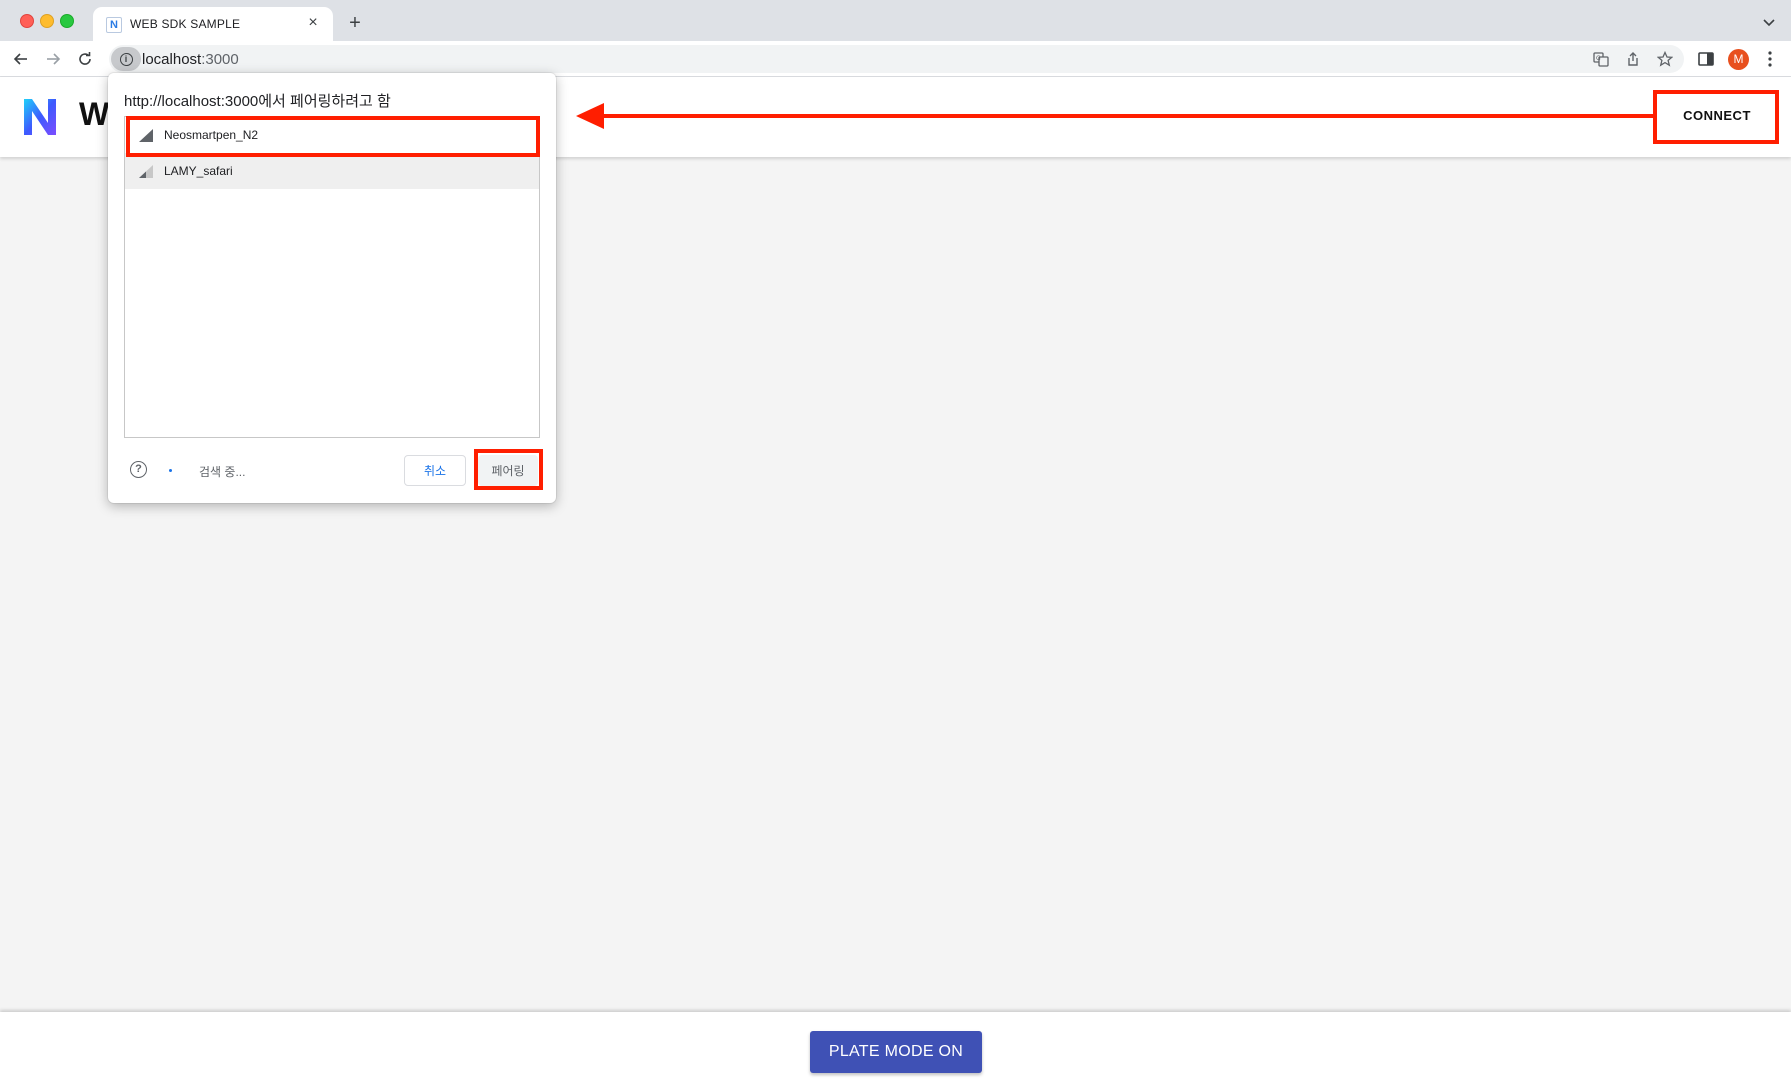 This screenshot has height=1091, width=1791. What do you see at coordinates (40, 117) in the screenshot?
I see `neo-logo-icon` at bounding box center [40, 117].